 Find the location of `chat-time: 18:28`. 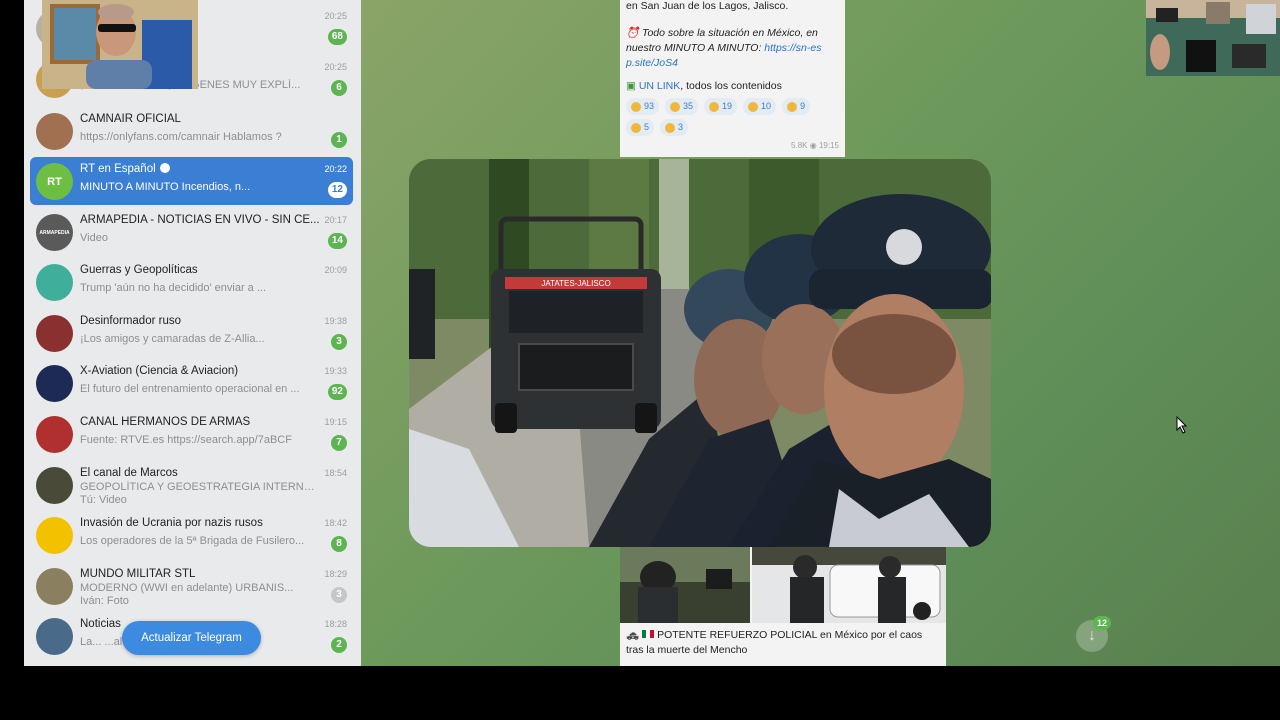

chat-time: 18:28 is located at coordinates (335, 624).